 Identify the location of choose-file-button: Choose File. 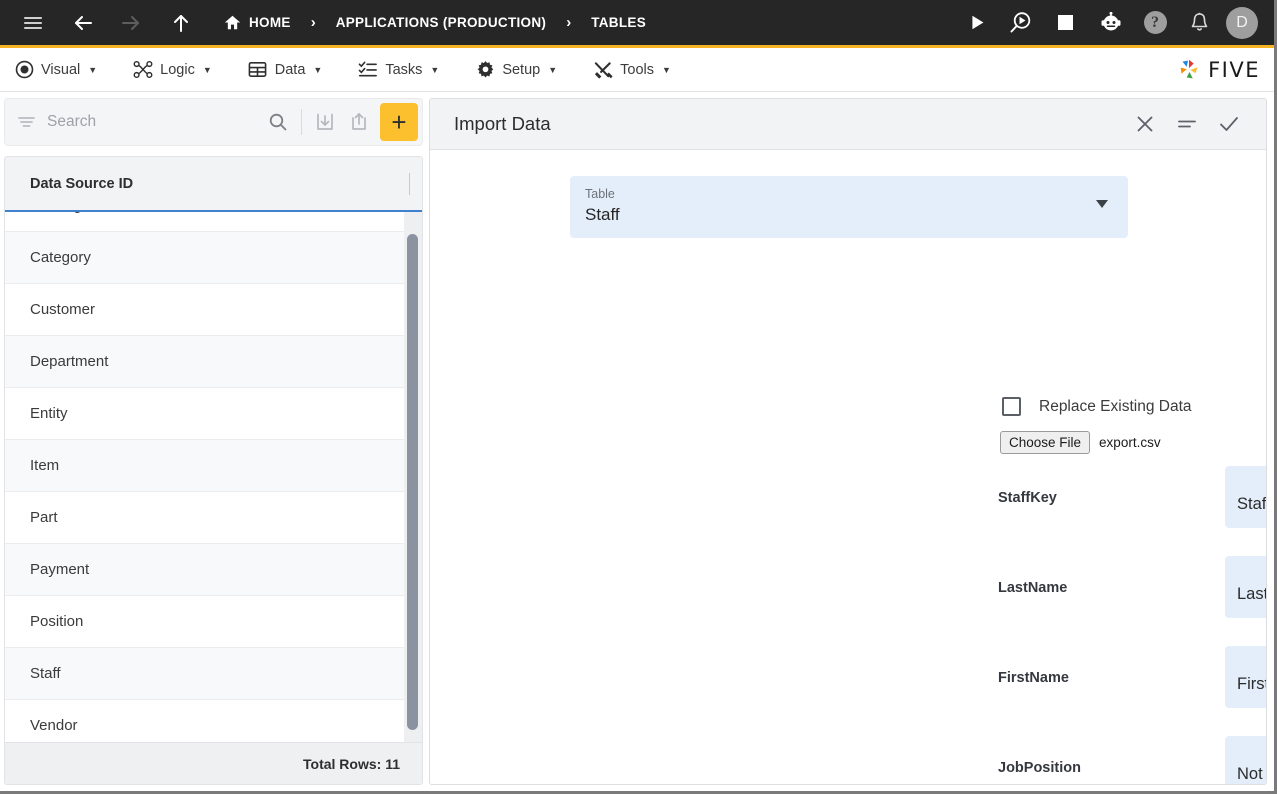
(1045, 442).